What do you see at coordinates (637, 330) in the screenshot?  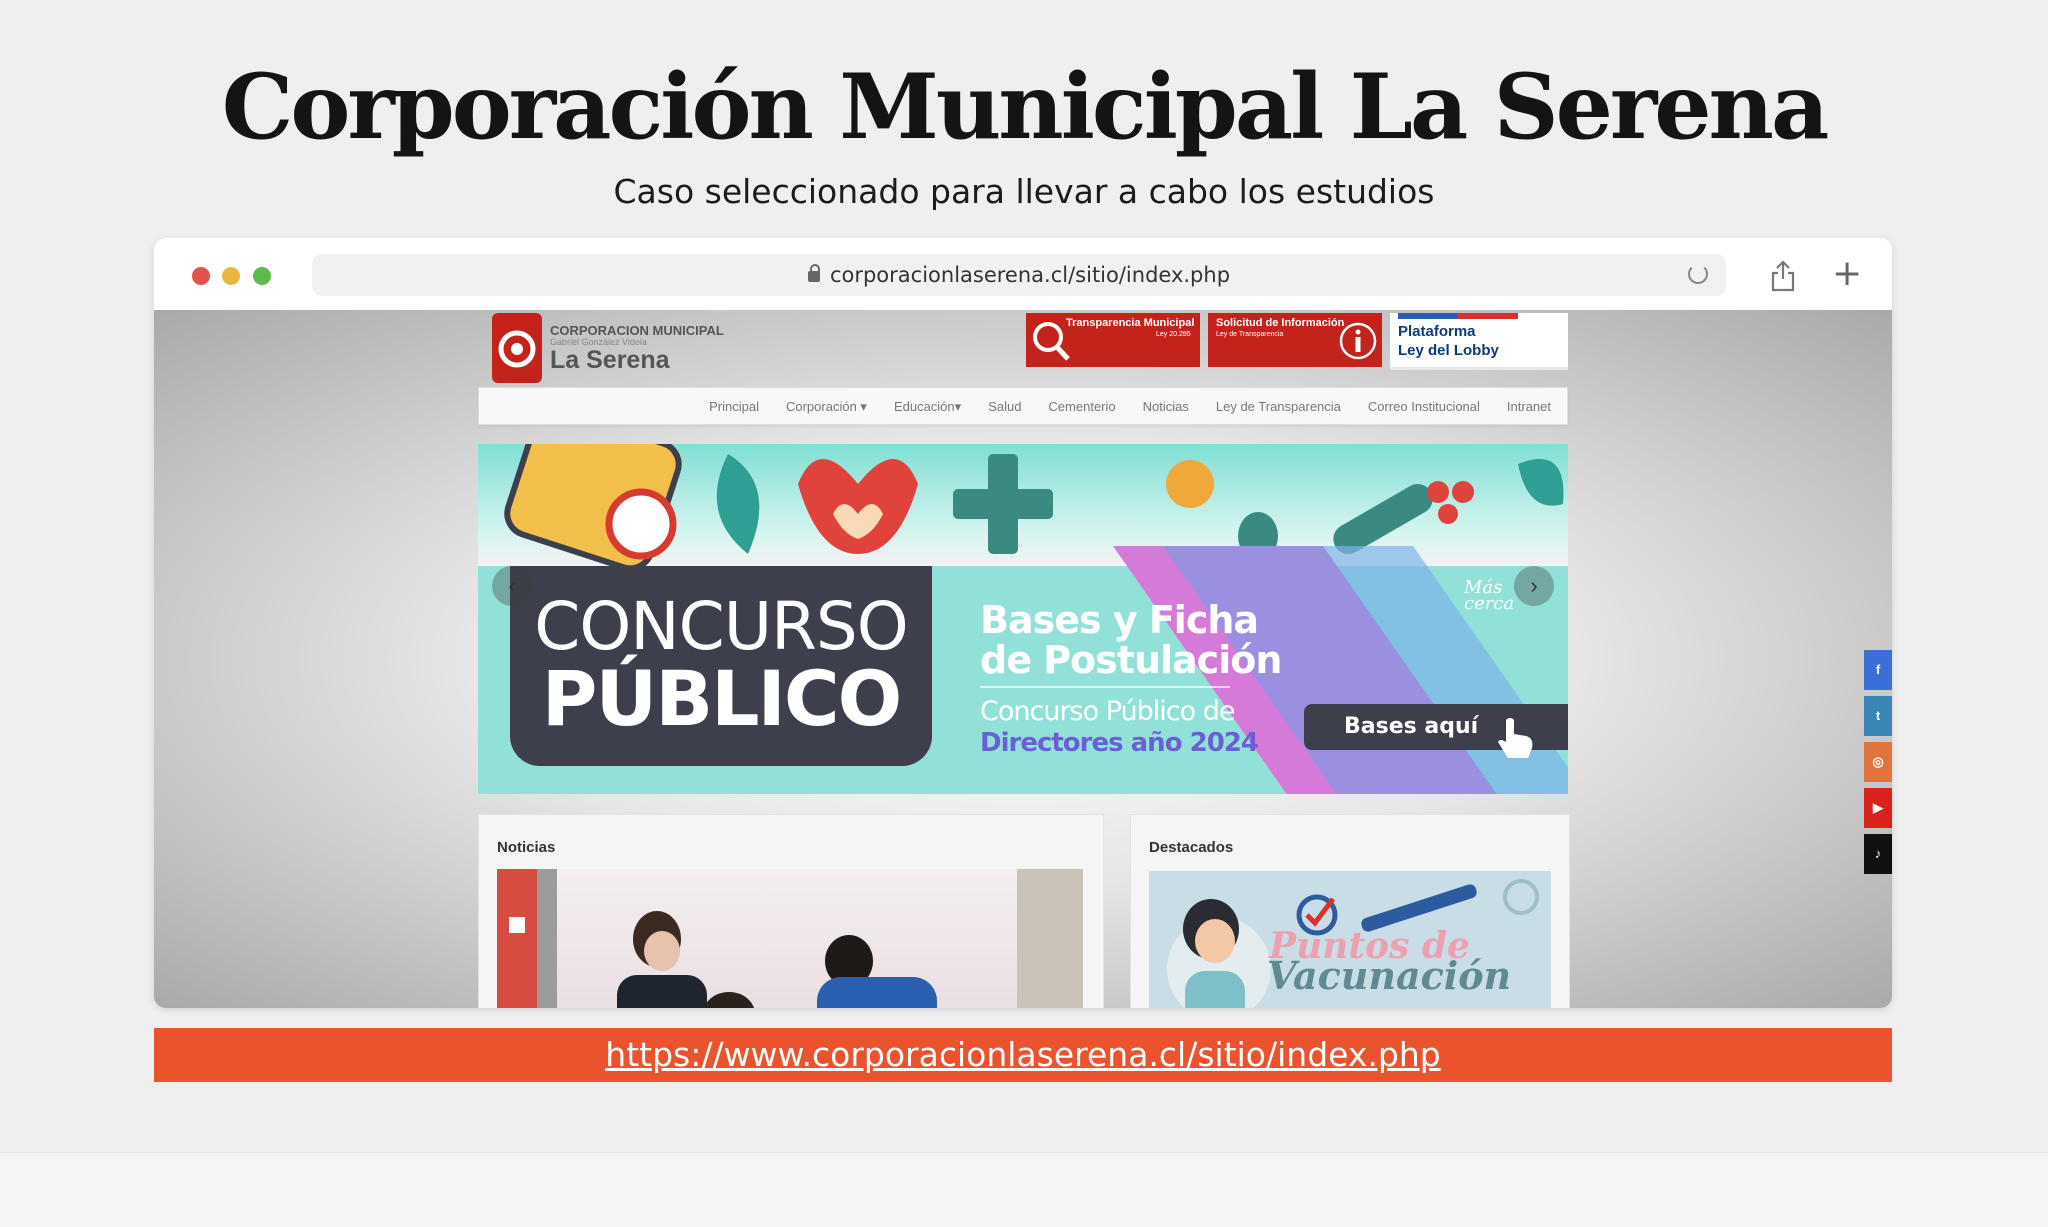 I see `logo-line-1: CORPORACION MUNICIPAL` at bounding box center [637, 330].